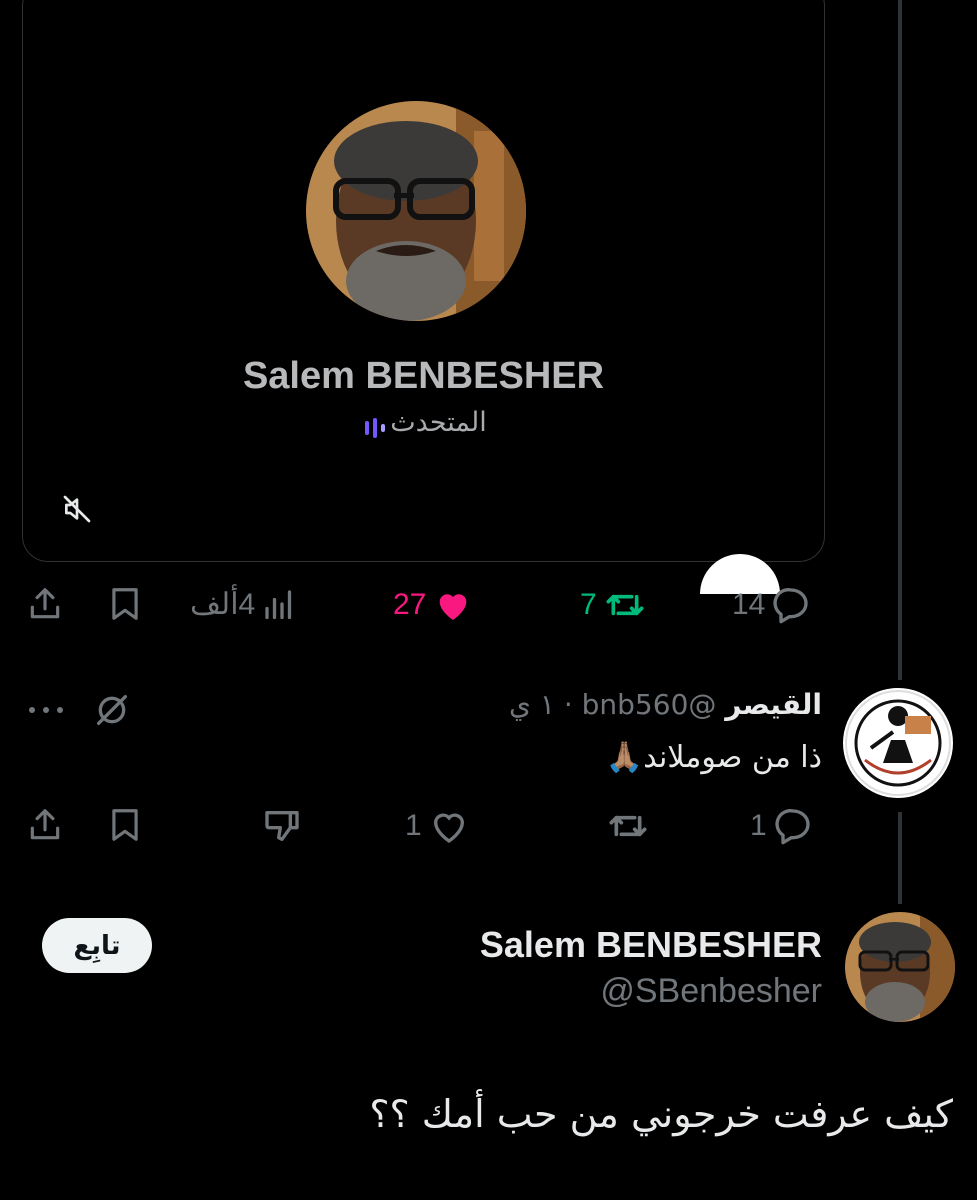 This screenshot has width=977, height=1200. I want to click on like-count: 27, so click(410, 604).